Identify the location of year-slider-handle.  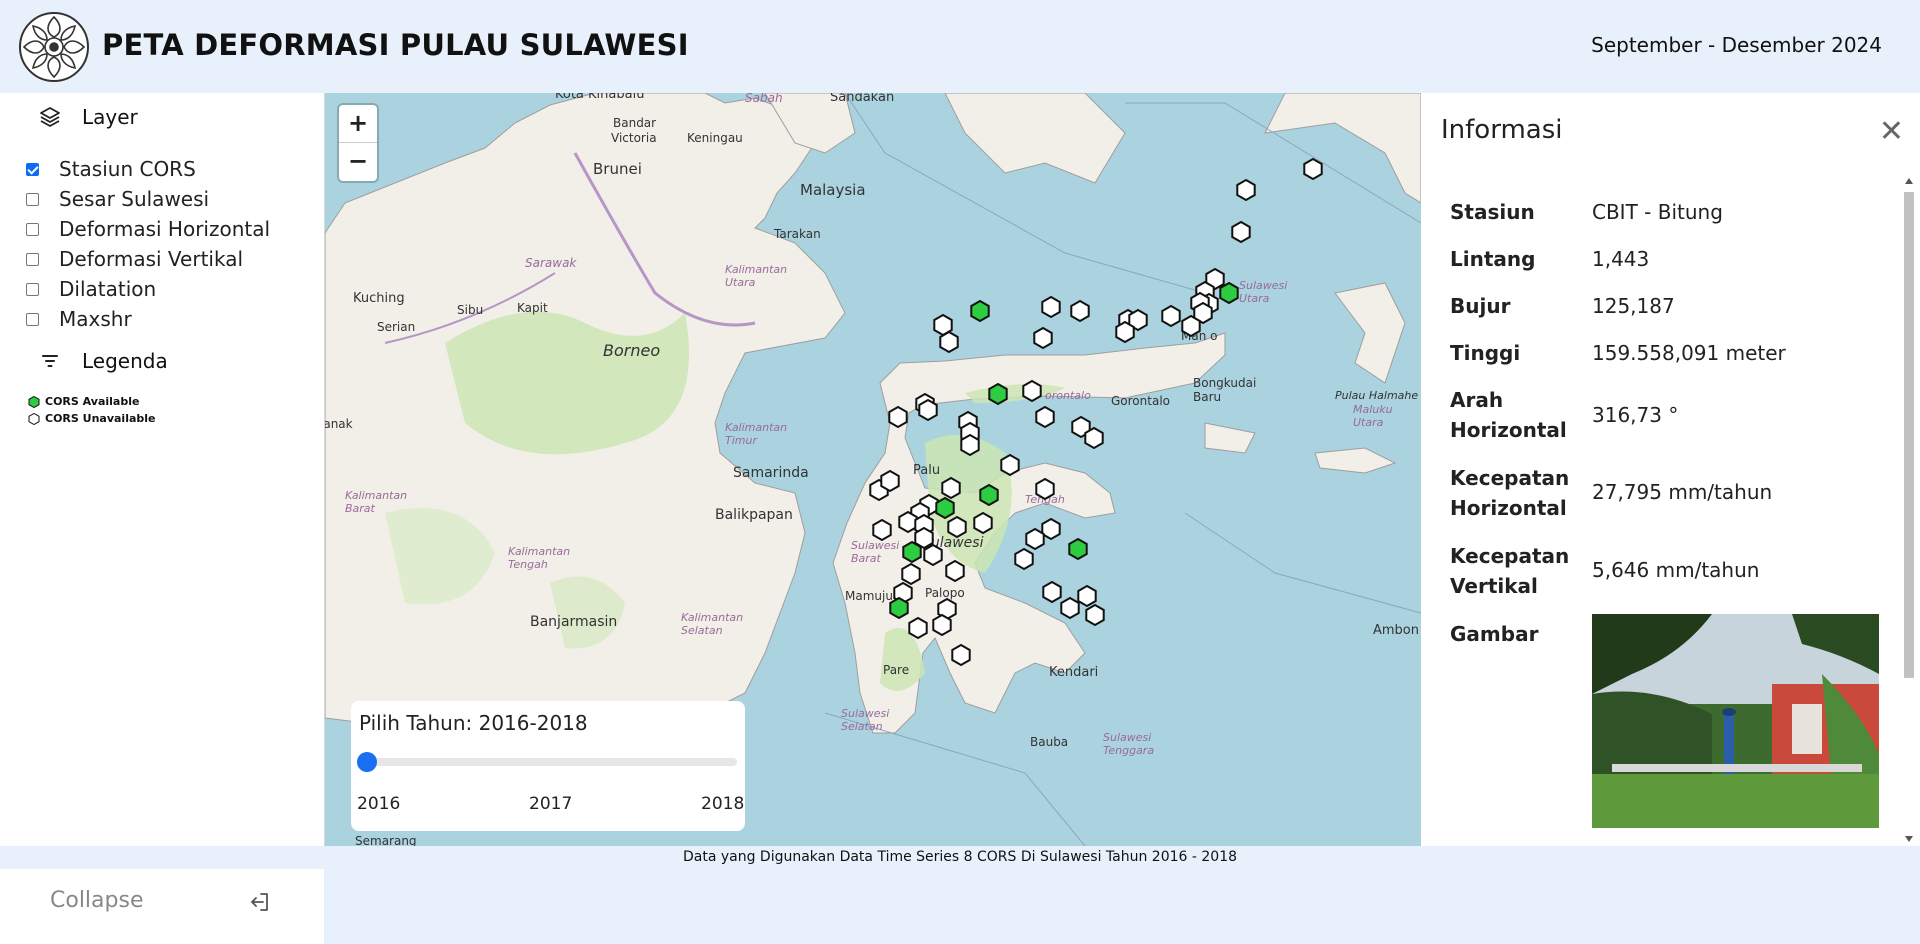
(367, 762).